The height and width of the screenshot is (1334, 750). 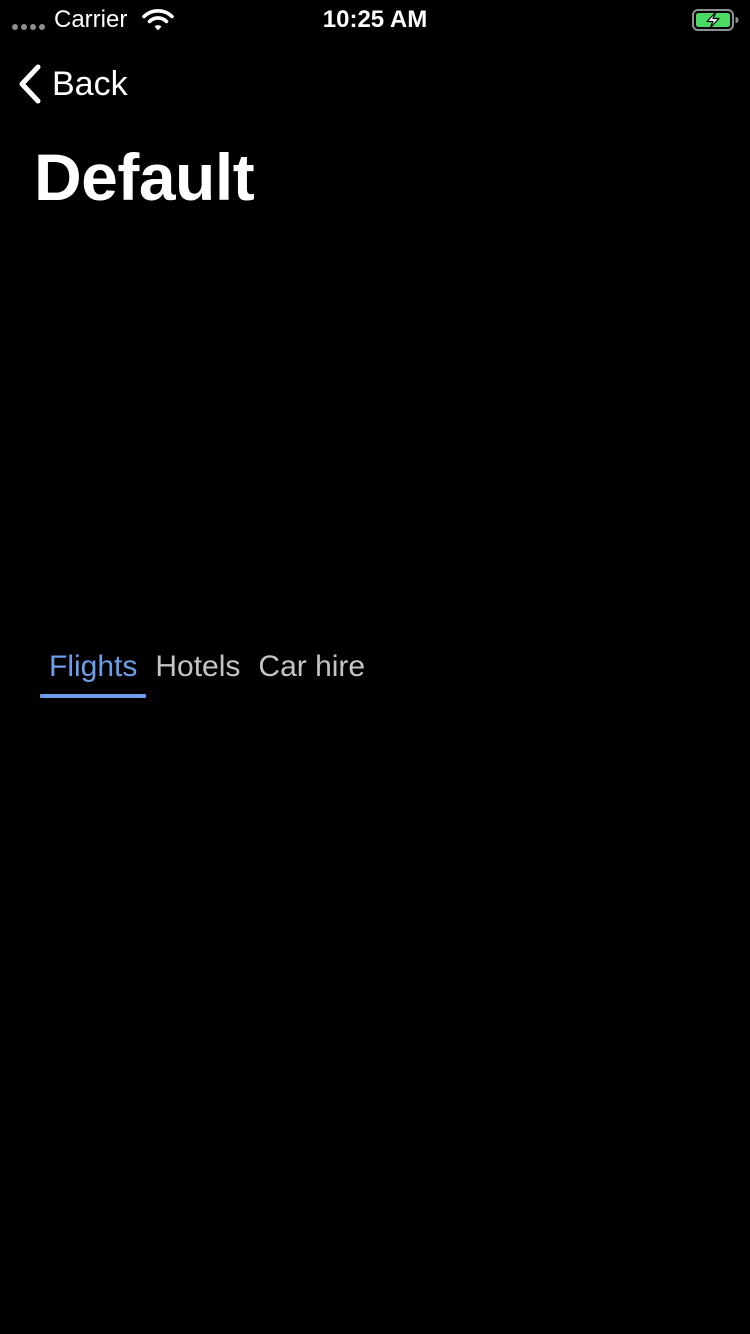 I want to click on tab-flights: Flights, so click(x=93, y=669).